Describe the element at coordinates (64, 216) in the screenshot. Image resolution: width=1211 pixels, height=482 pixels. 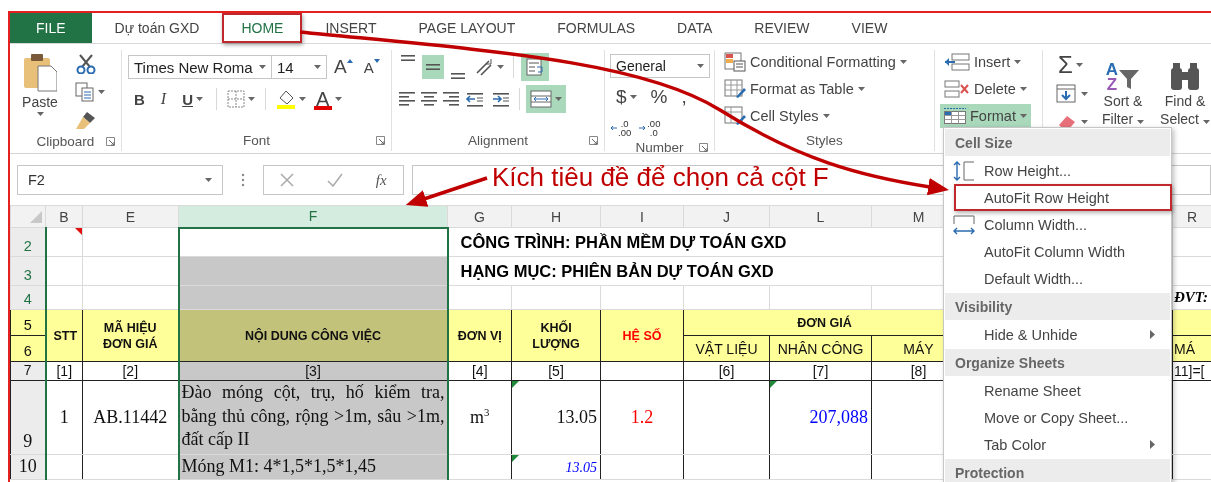
I see `column-header: B` at that location.